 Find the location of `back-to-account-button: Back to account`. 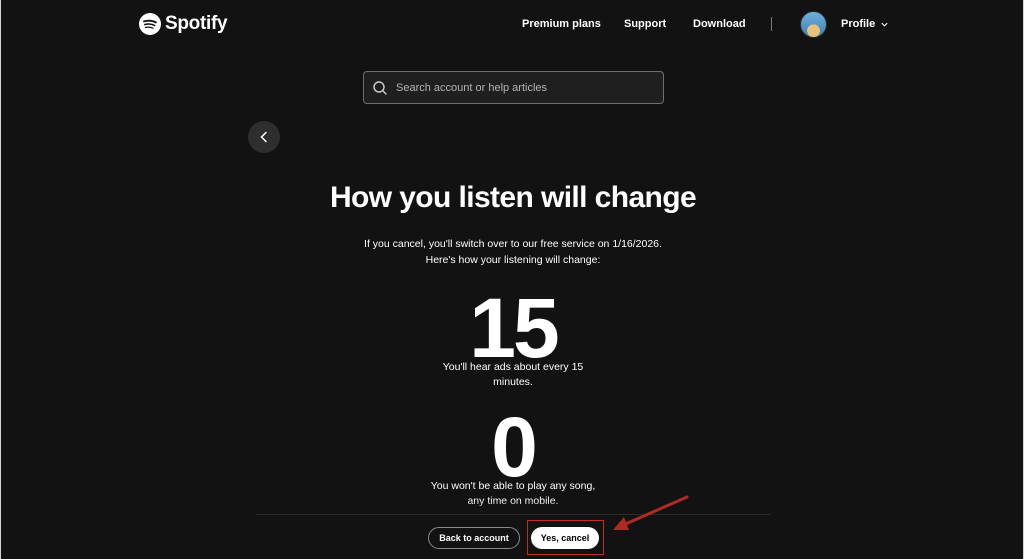

back-to-account-button: Back to account is located at coordinates (474, 538).